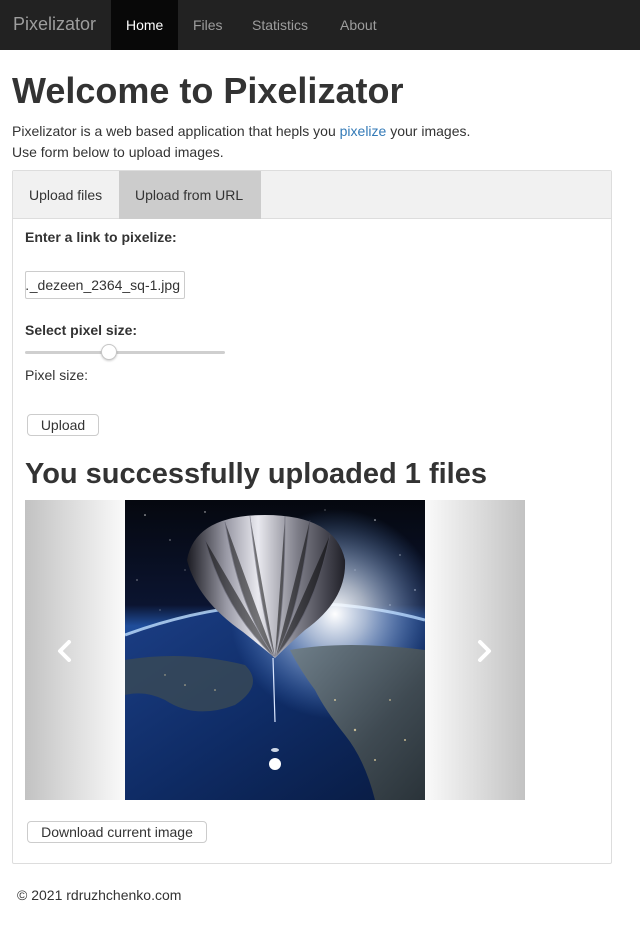 The image size is (640, 937). I want to click on tab-upload-from-url: Upload from URL, so click(190, 195).